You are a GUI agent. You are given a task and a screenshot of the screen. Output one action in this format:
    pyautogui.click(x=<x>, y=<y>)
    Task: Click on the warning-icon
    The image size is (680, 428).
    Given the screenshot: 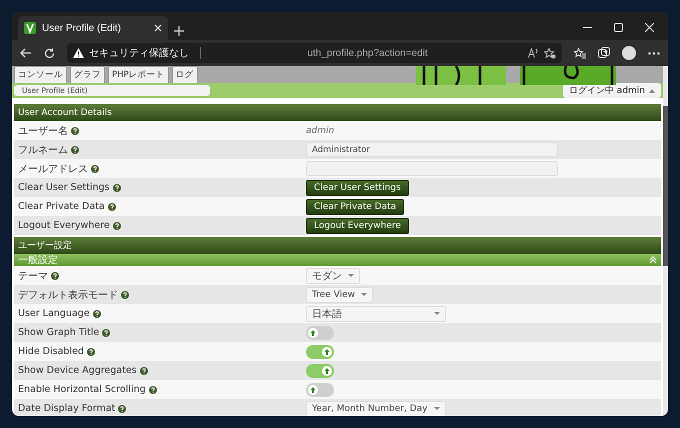 What is the action you would take?
    pyautogui.click(x=78, y=53)
    